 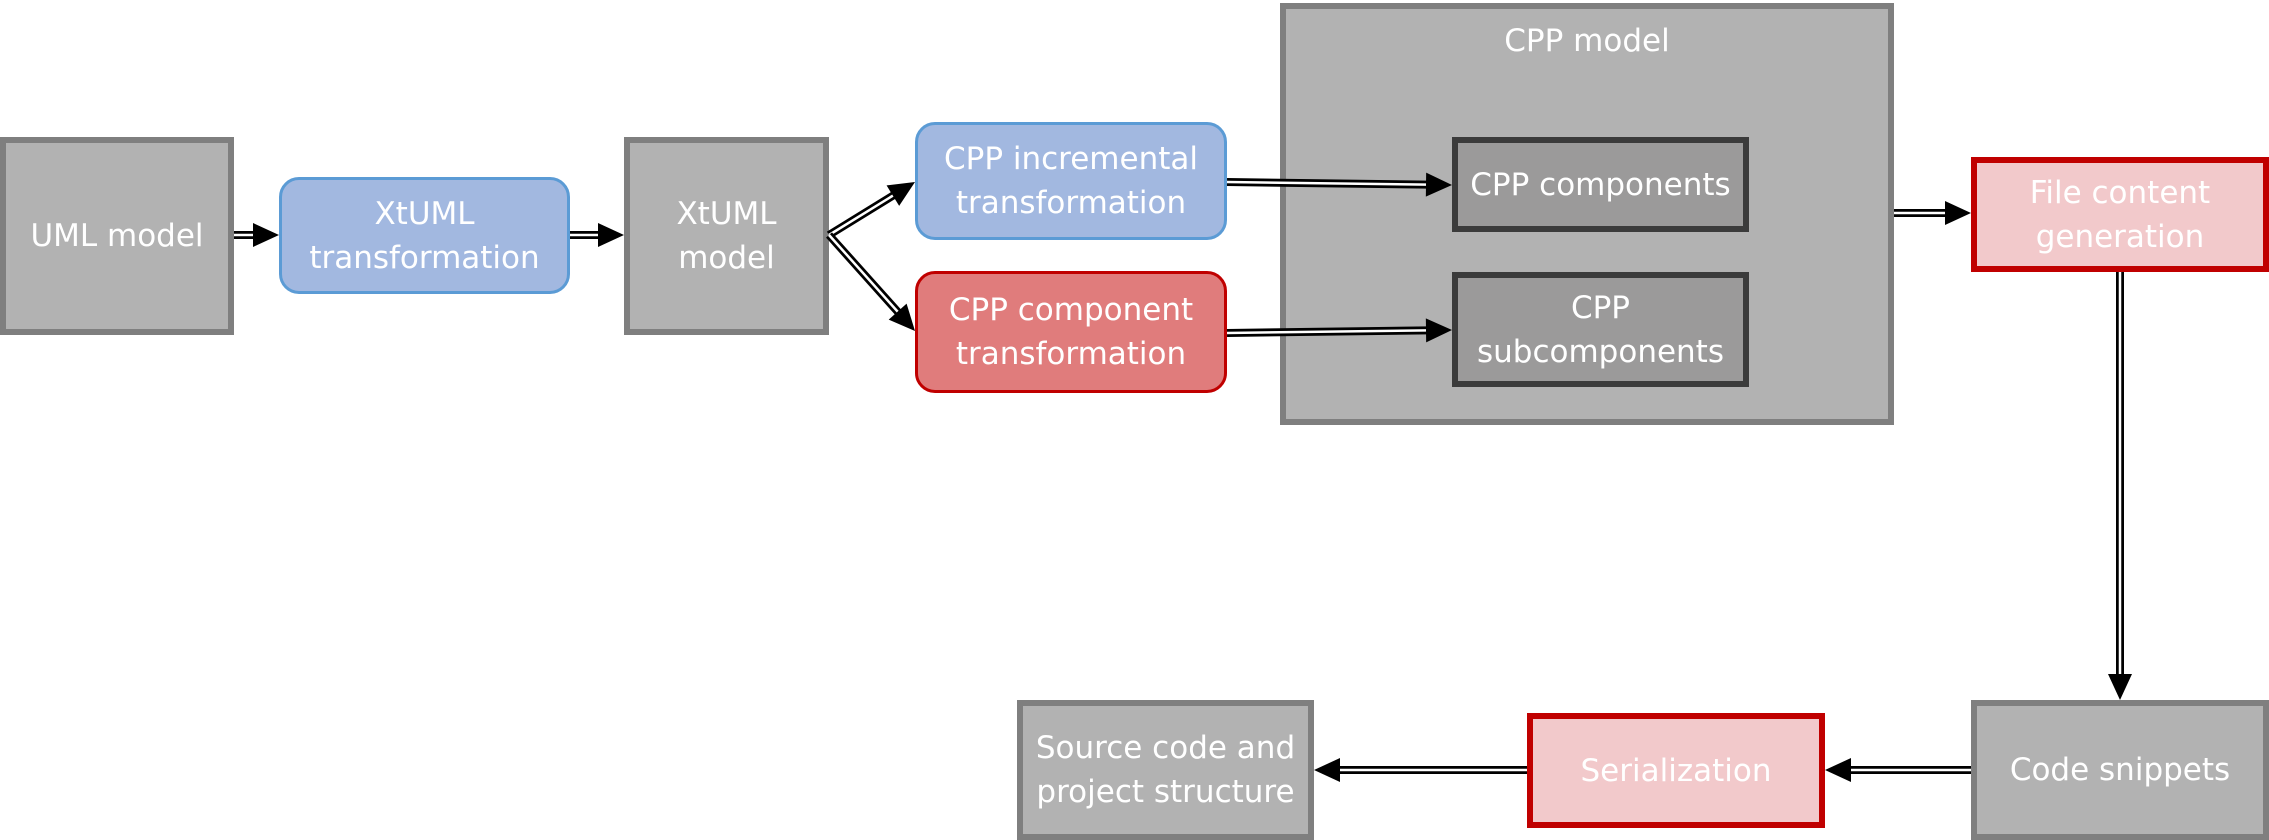 What do you see at coordinates (1898, 770) in the screenshot?
I see `arrow-code-snippets-to-serialization` at bounding box center [1898, 770].